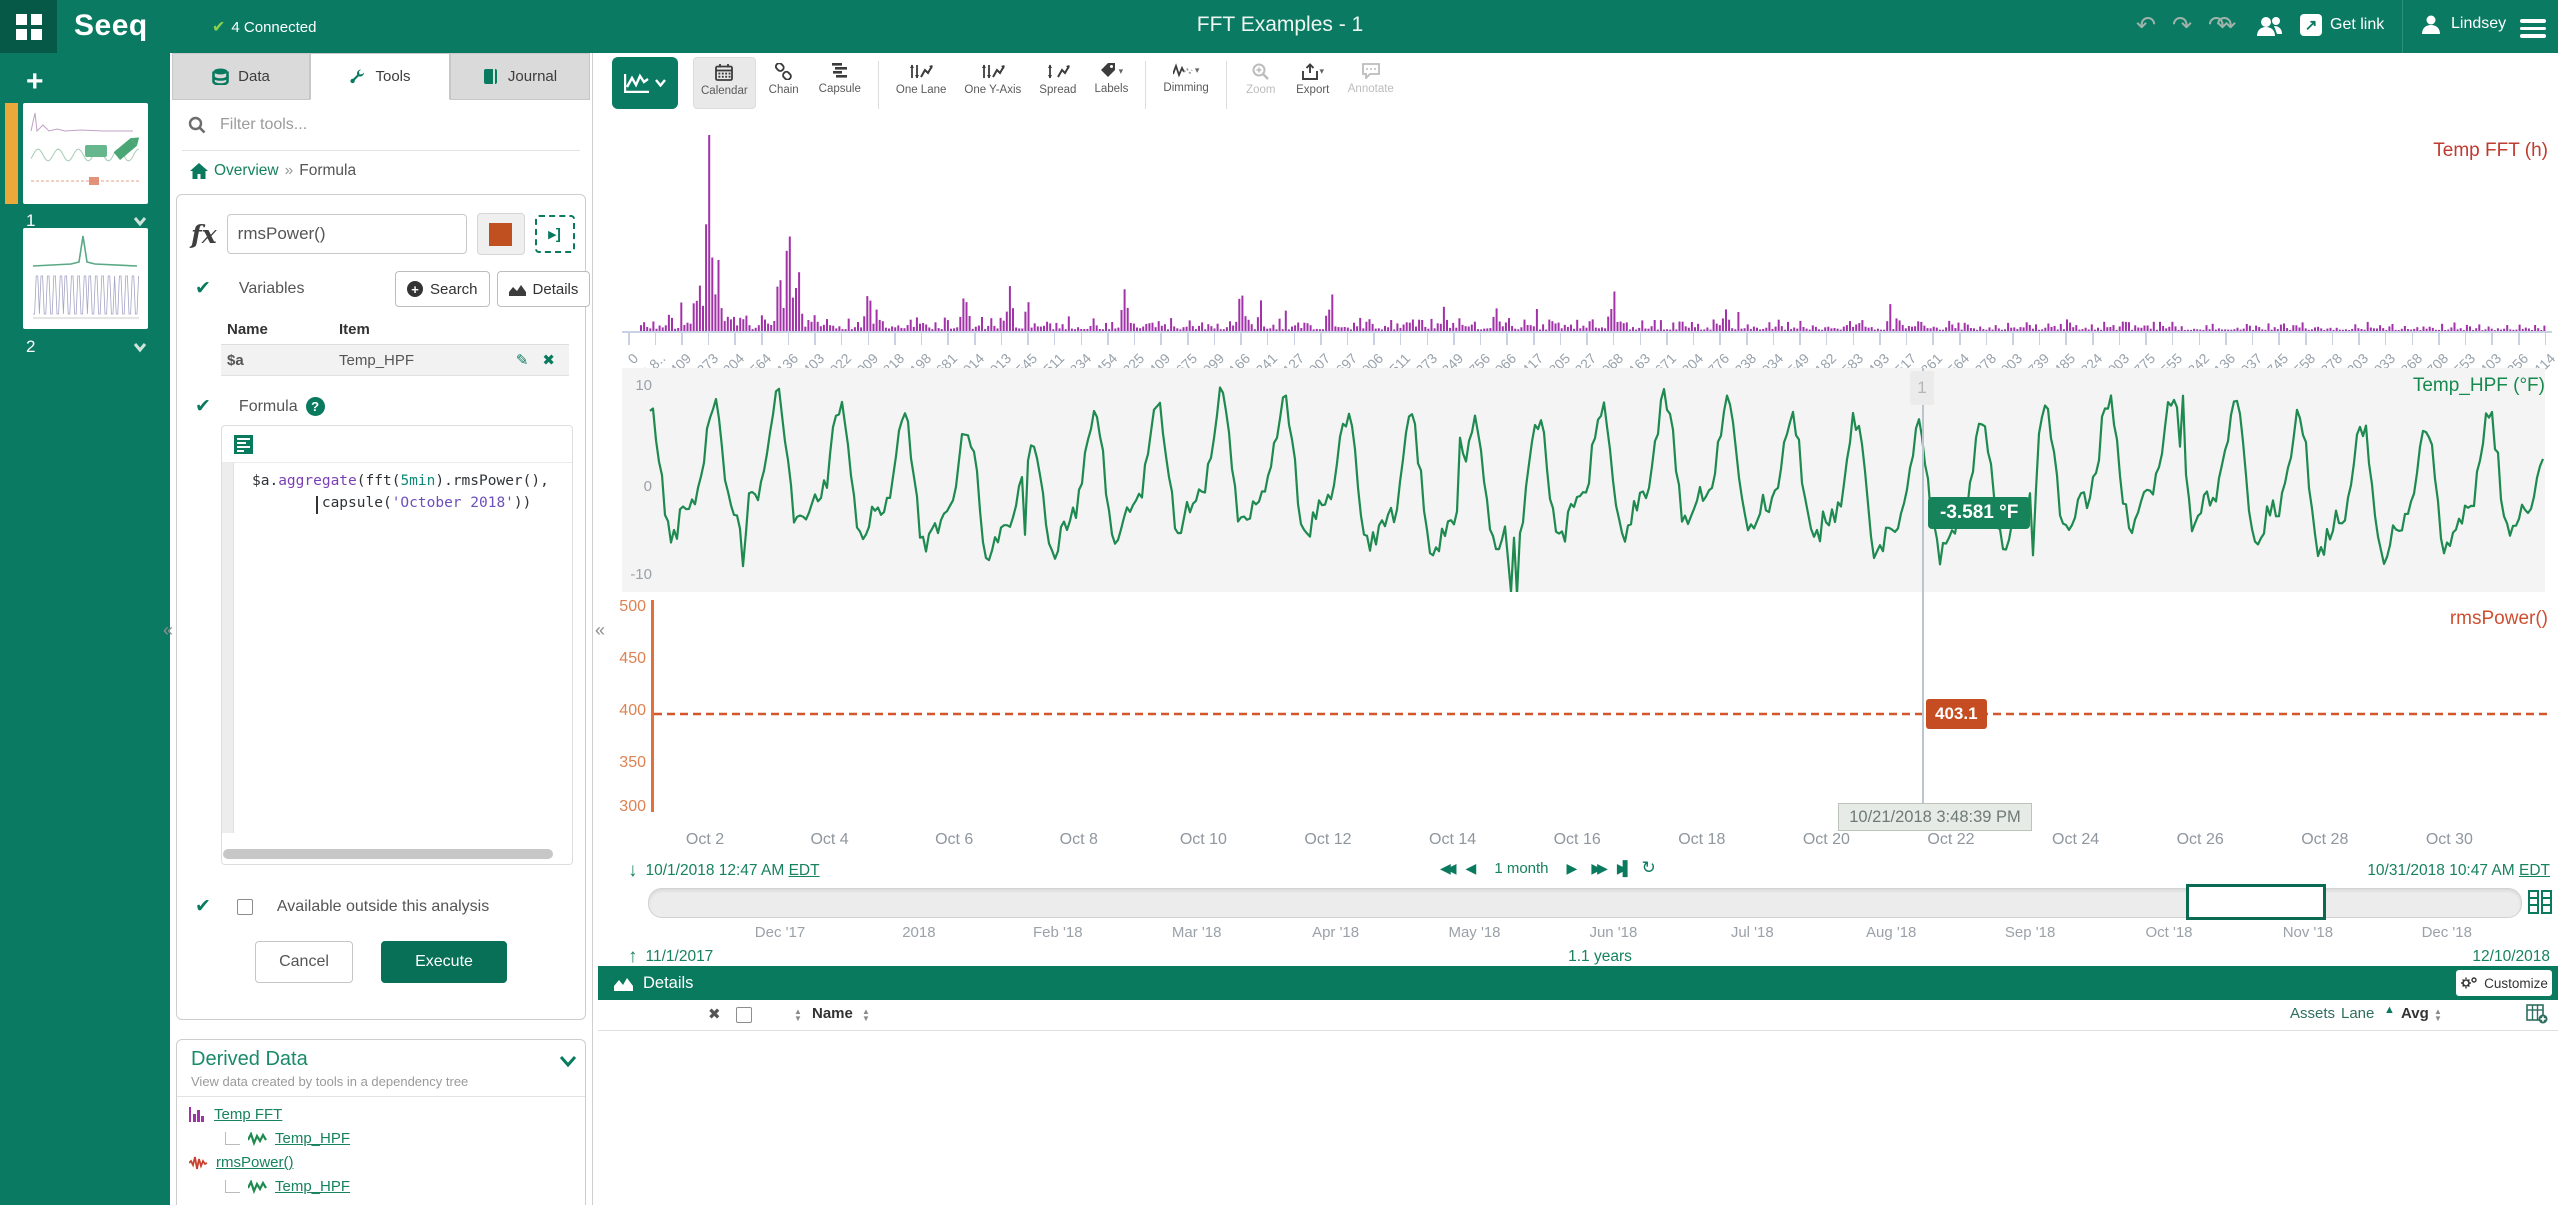 Image resolution: width=2558 pixels, height=1205 pixels. Describe the element at coordinates (1471, 868) in the screenshot. I see `step-back-half-icon: ◀` at that location.